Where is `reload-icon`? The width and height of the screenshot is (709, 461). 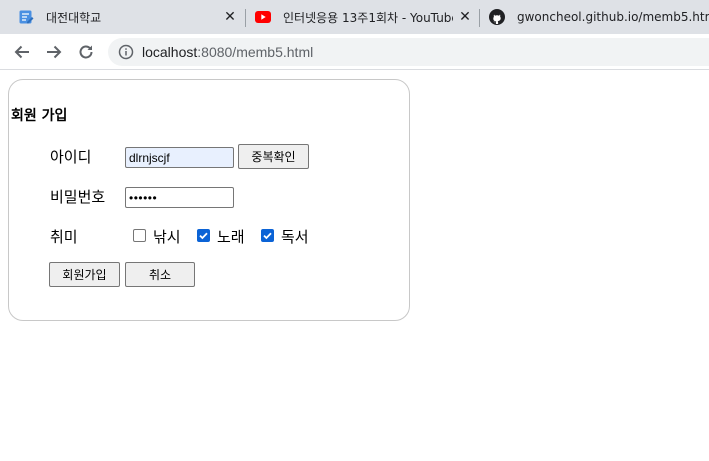 reload-icon is located at coordinates (86, 52).